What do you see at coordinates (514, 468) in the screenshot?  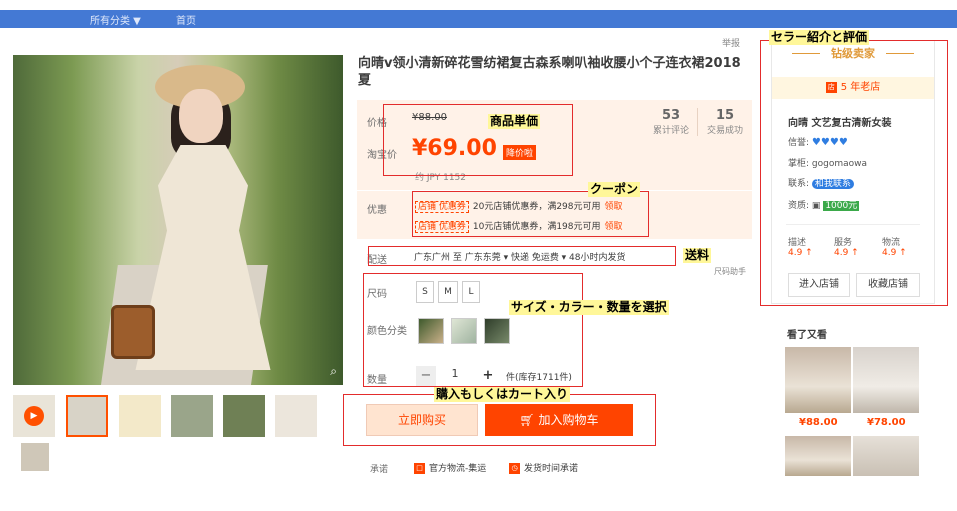 I see `clock-icon: ◷` at bounding box center [514, 468].